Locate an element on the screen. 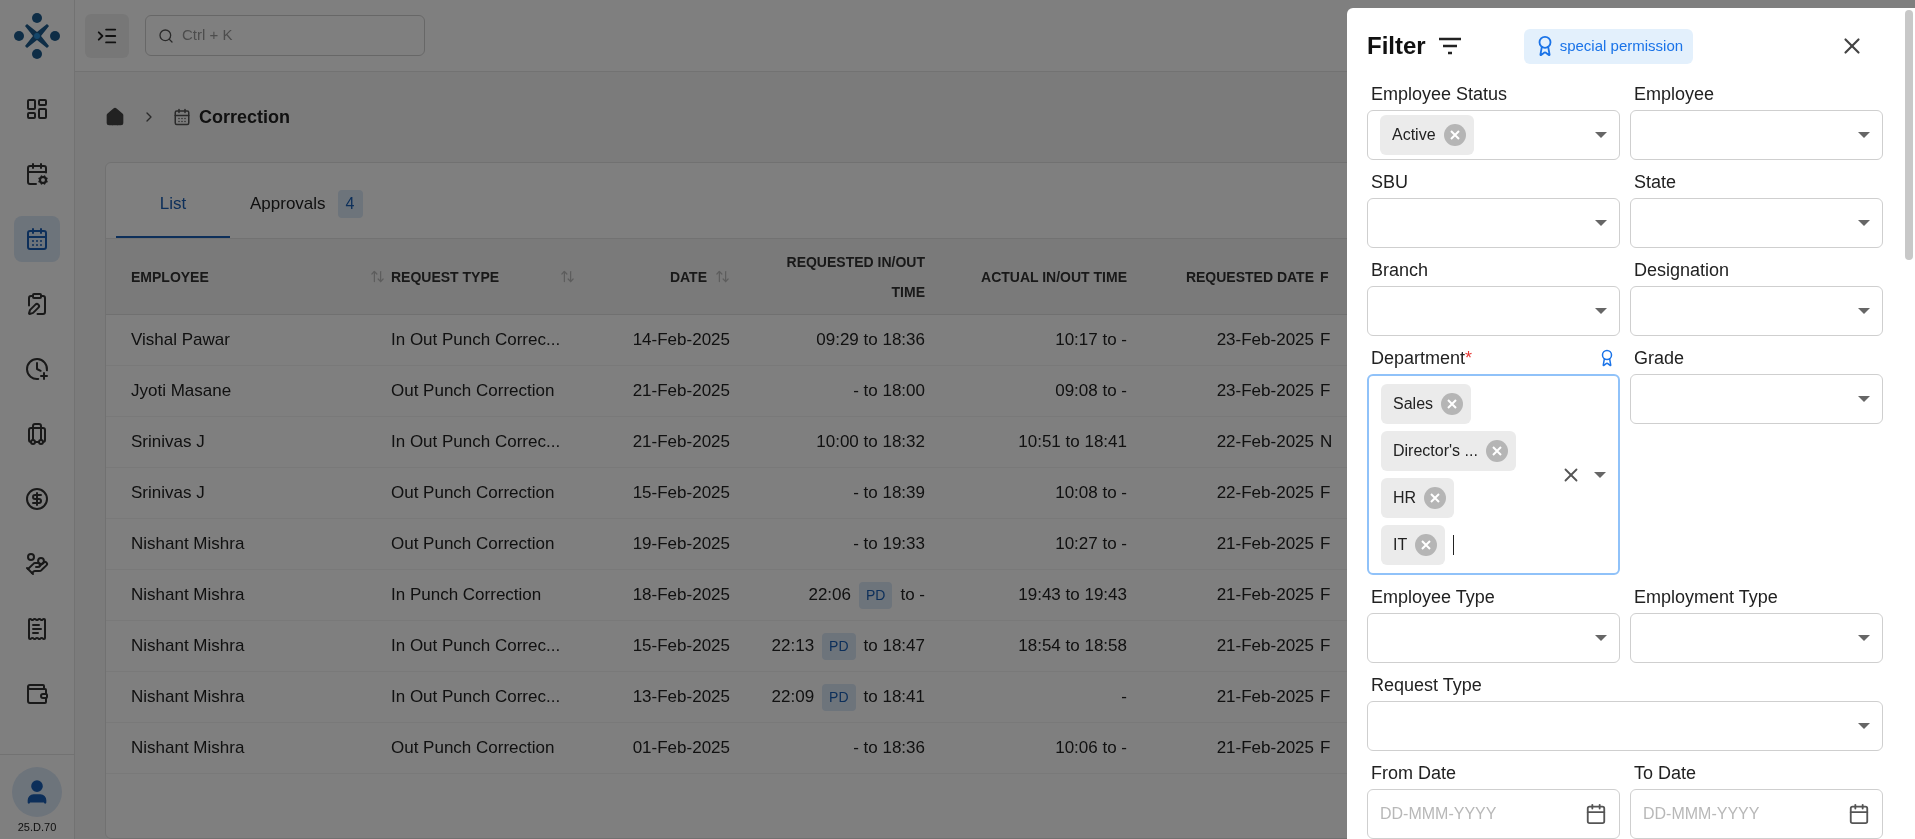  table-cell-text: 22:06 is located at coordinates (829, 595).